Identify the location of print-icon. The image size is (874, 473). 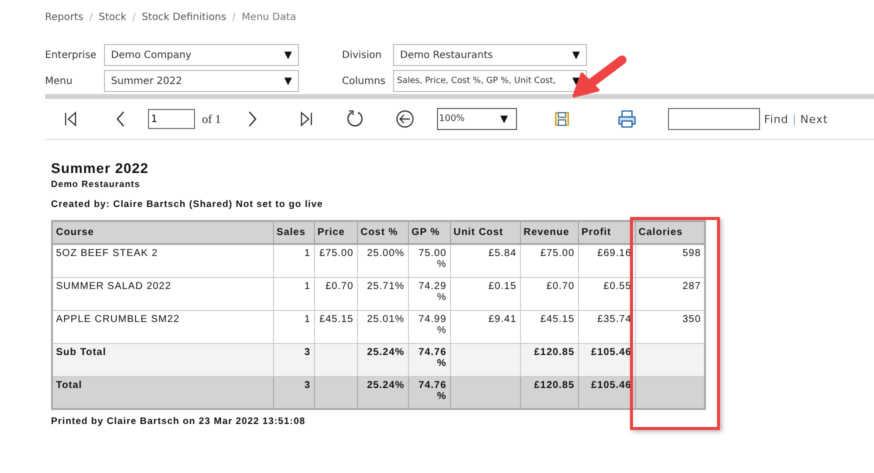
(627, 119).